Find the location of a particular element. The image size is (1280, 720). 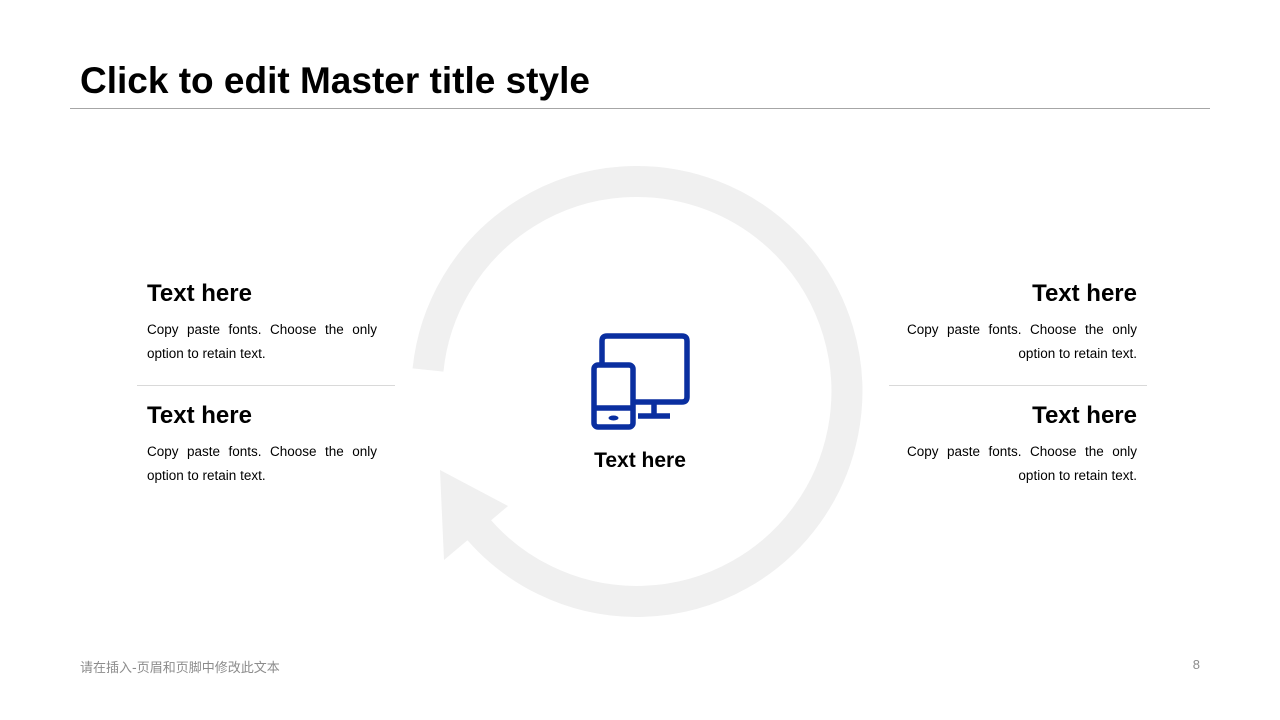

right-divider is located at coordinates (1018, 385).